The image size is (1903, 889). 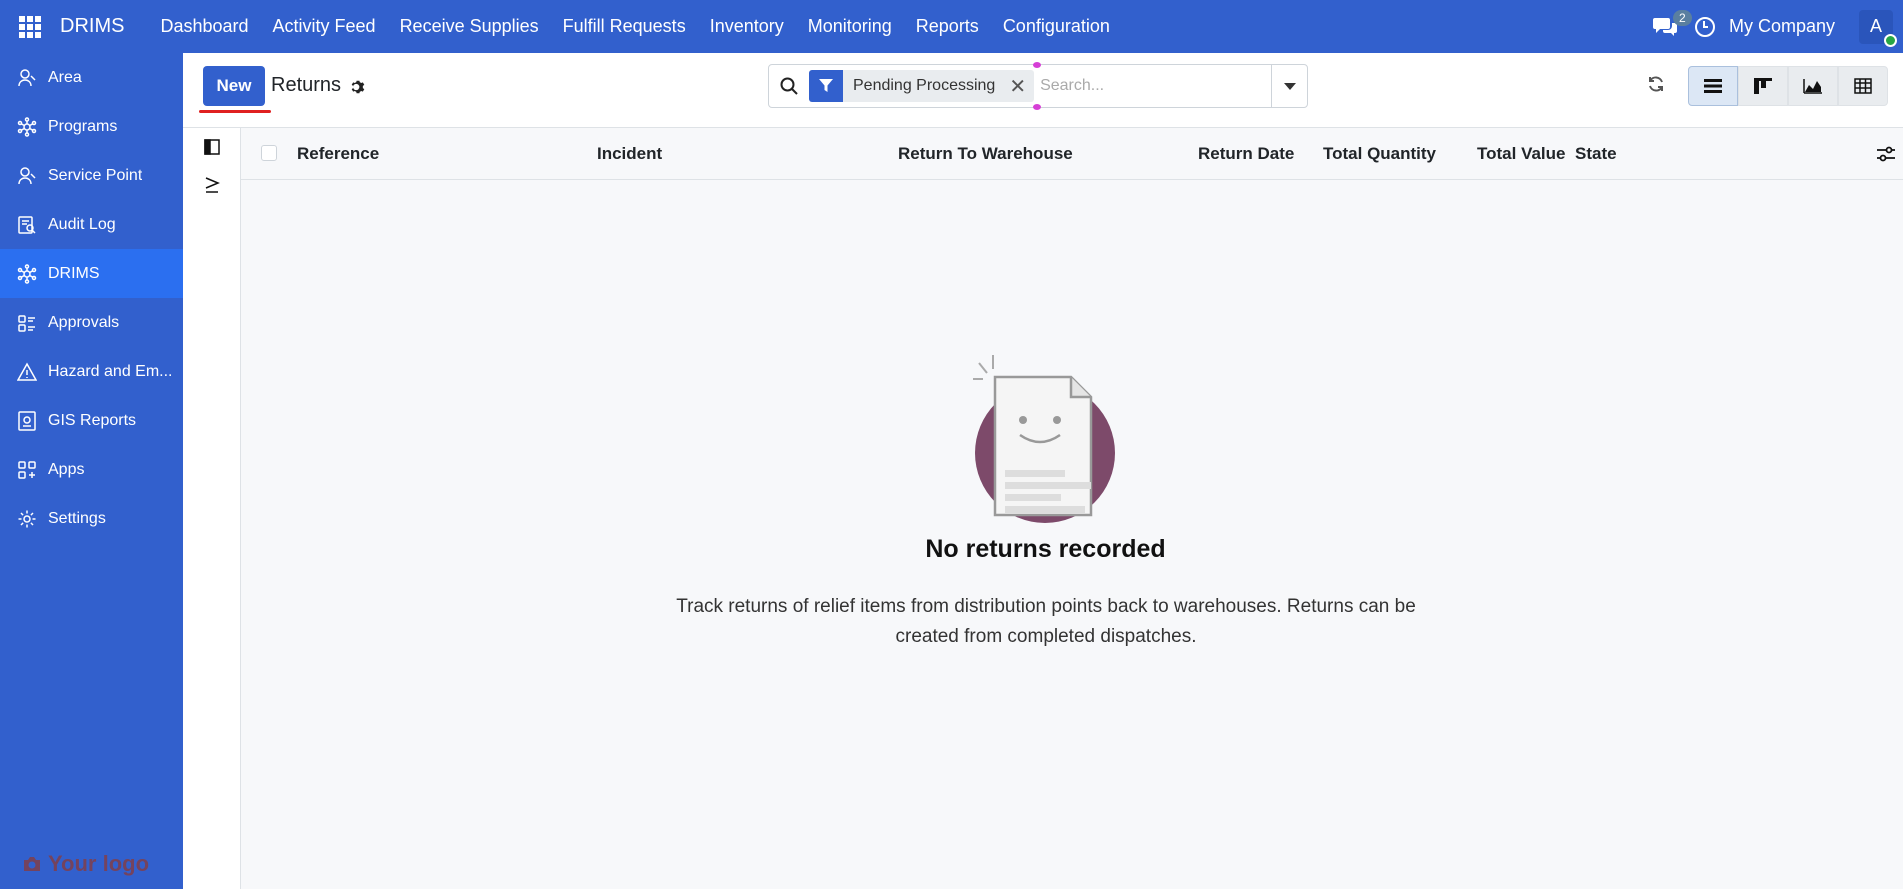 What do you see at coordinates (338, 154) in the screenshot?
I see `column-header-reference: Reference` at bounding box center [338, 154].